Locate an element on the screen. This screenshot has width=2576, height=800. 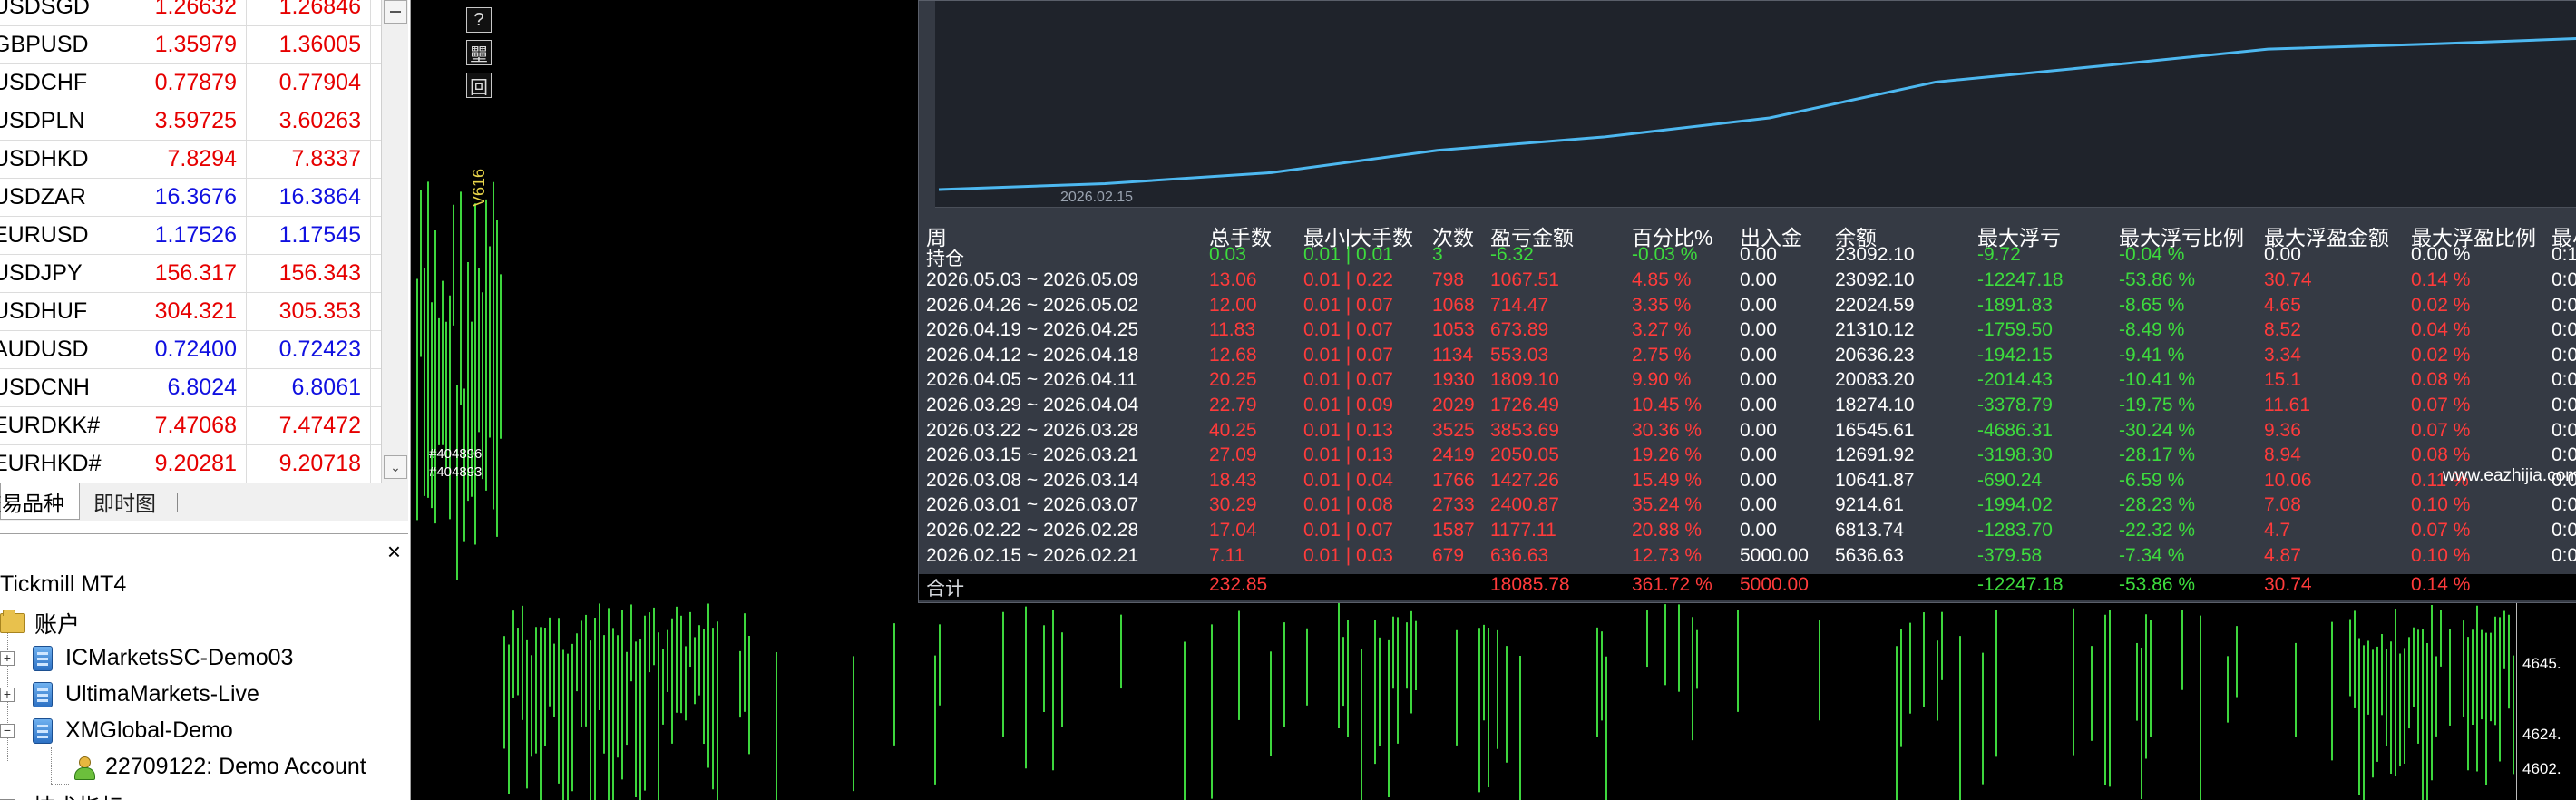
table-row: EURHKD# 9.20281 9.20718 is located at coordinates (190, 464).